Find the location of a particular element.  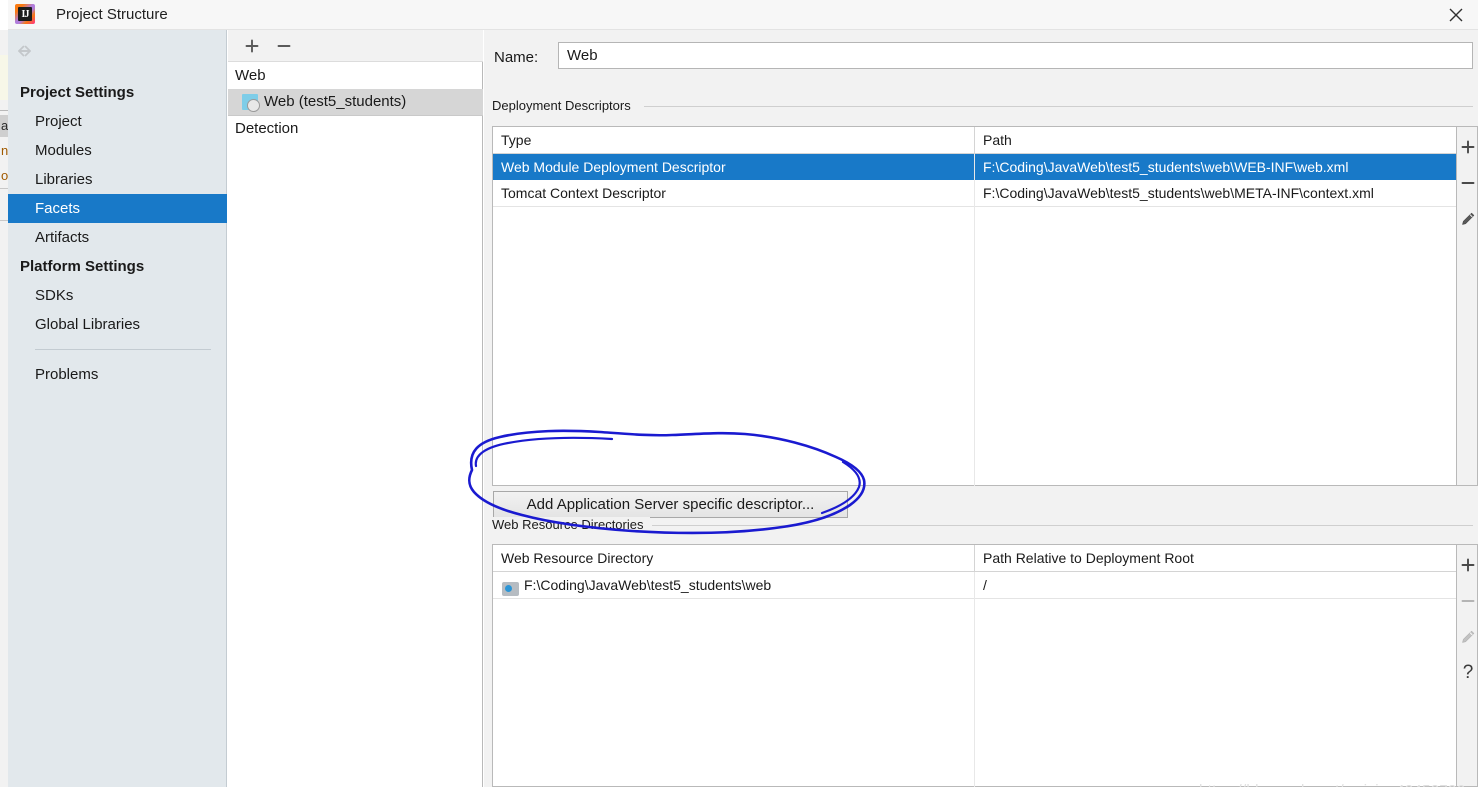

sidebar-group-platform-settings: Platform Settings is located at coordinates (82, 266).